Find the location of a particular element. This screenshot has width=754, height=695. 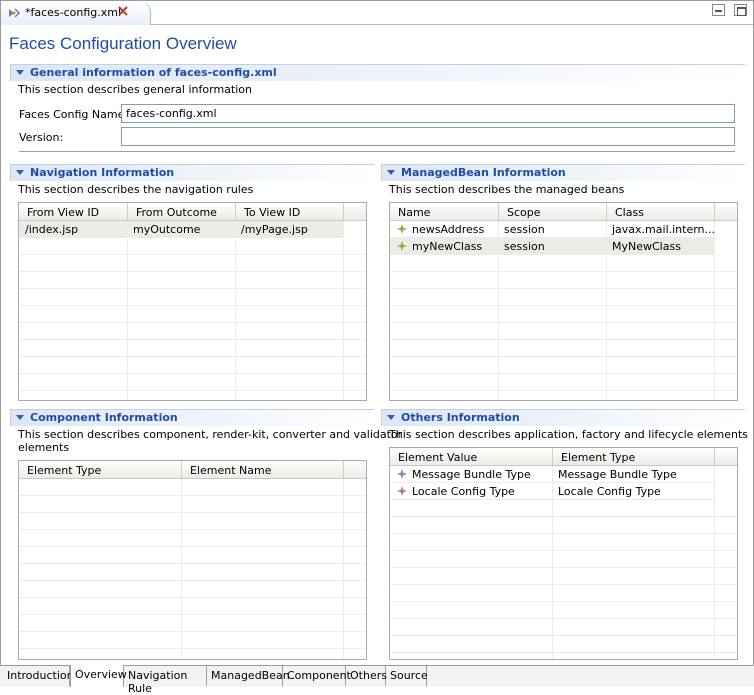

tab-others: Others is located at coordinates (366, 676).